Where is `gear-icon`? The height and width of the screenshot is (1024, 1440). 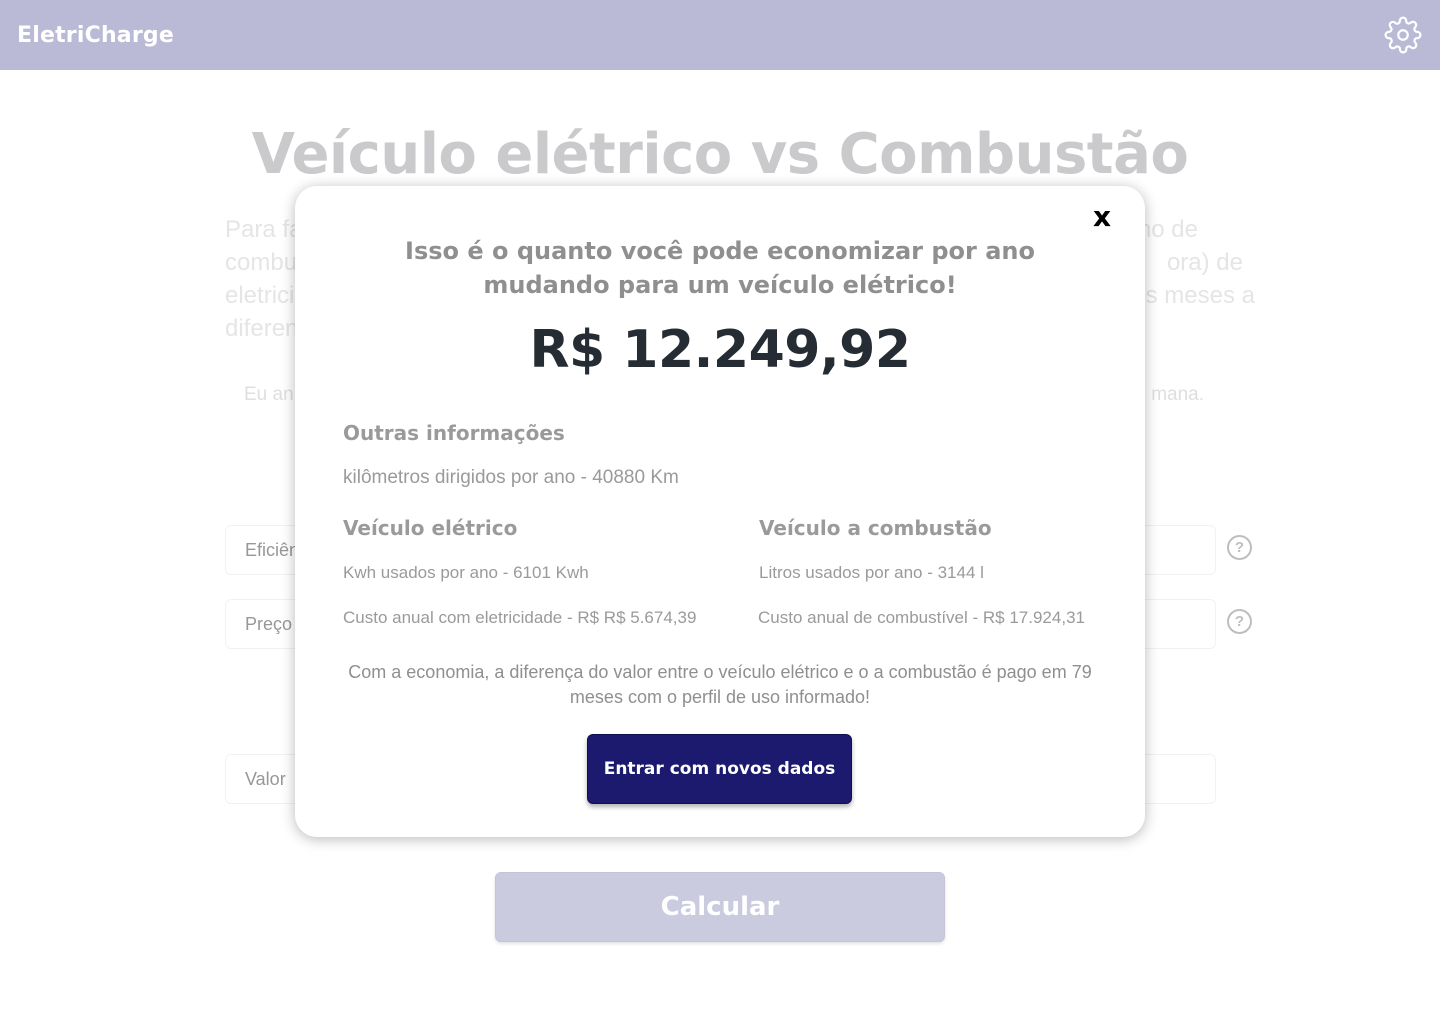 gear-icon is located at coordinates (1403, 35).